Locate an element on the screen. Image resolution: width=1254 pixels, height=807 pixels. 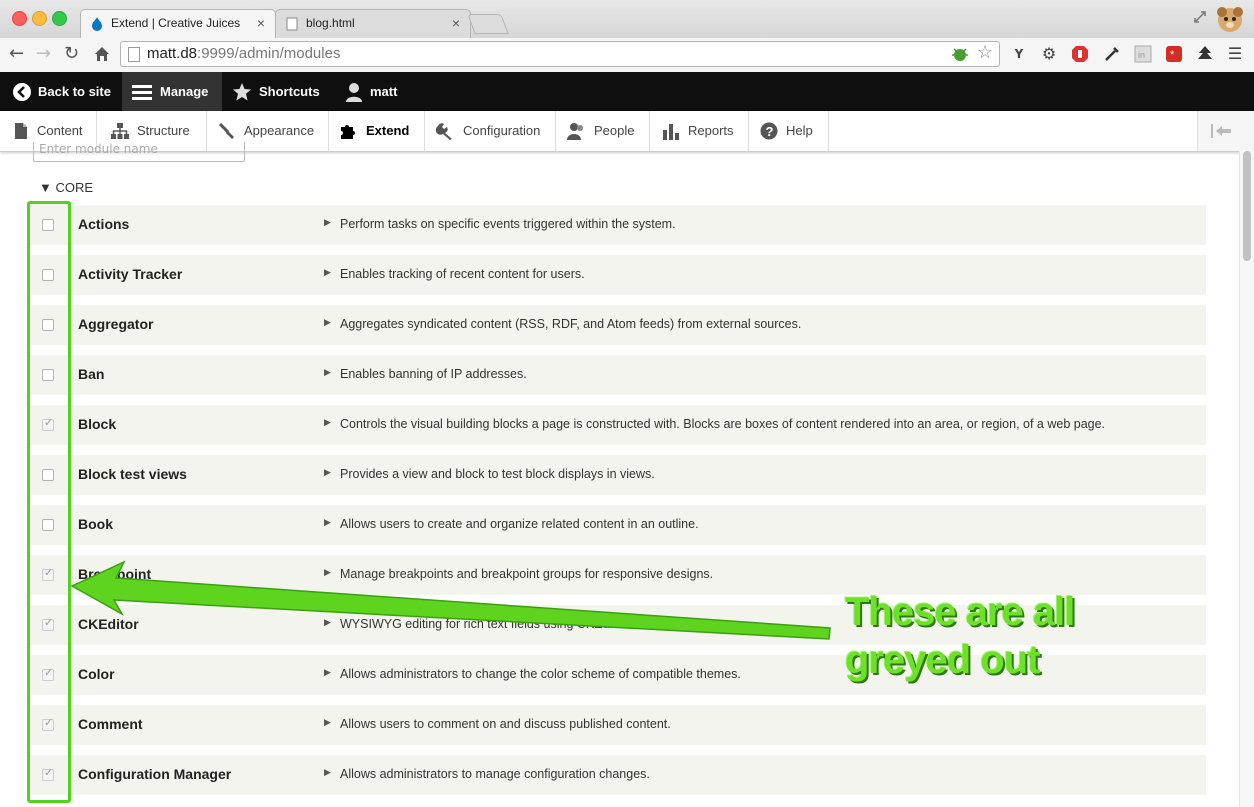
module-name: Activity Tracker is located at coordinates (130, 274).